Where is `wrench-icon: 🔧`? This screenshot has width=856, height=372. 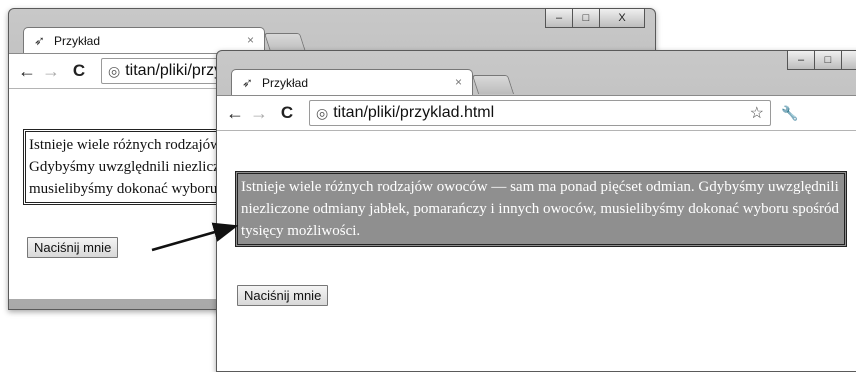
wrench-icon: 🔧 is located at coordinates (789, 113).